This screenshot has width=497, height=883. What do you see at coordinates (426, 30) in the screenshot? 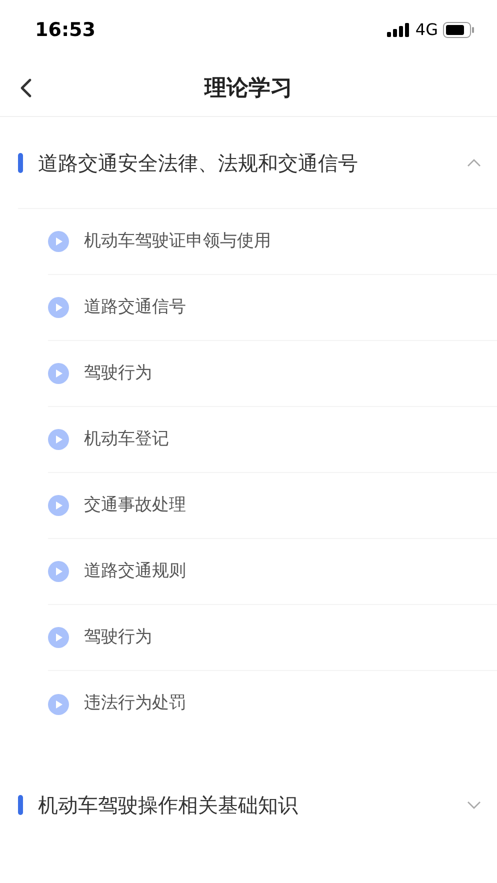
I see `network-label: 4G` at bounding box center [426, 30].